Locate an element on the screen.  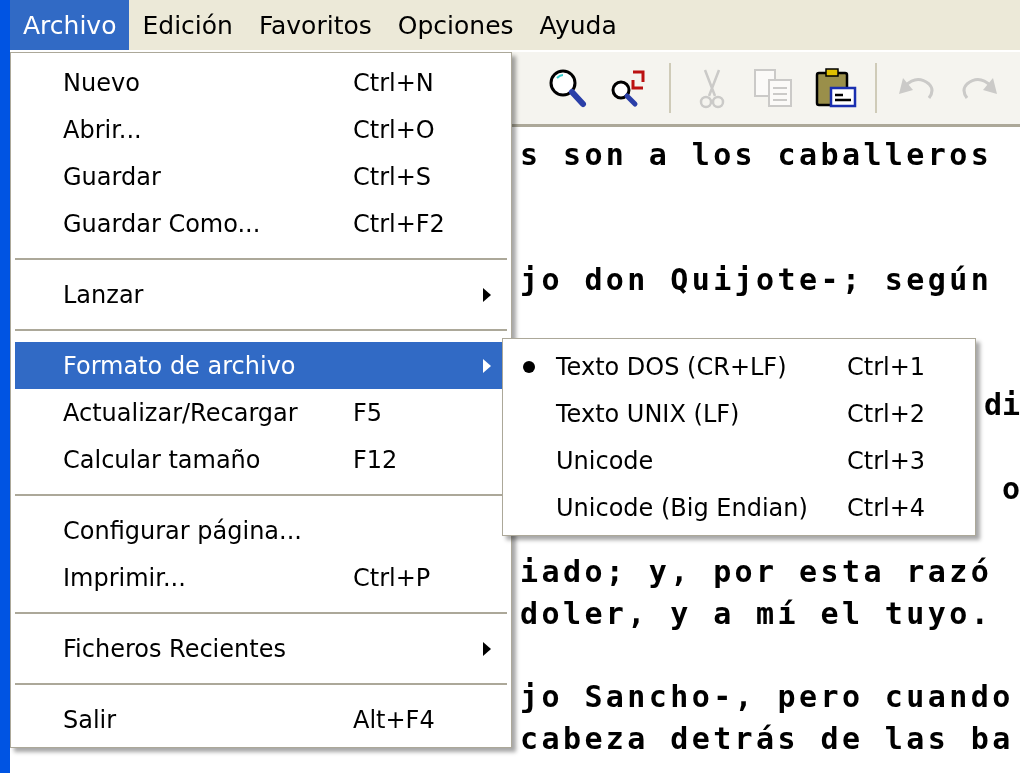
menu-item: Guardar Como... Ctrl+F2 is located at coordinates (261, 223).